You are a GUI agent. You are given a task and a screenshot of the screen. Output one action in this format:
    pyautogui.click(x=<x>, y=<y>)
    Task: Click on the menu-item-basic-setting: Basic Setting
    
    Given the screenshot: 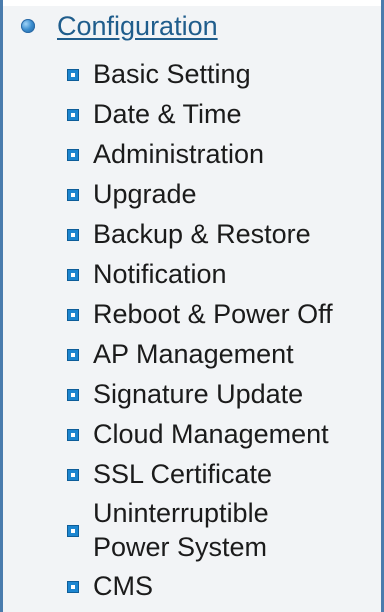 What is the action you would take?
    pyautogui.click(x=200, y=74)
    